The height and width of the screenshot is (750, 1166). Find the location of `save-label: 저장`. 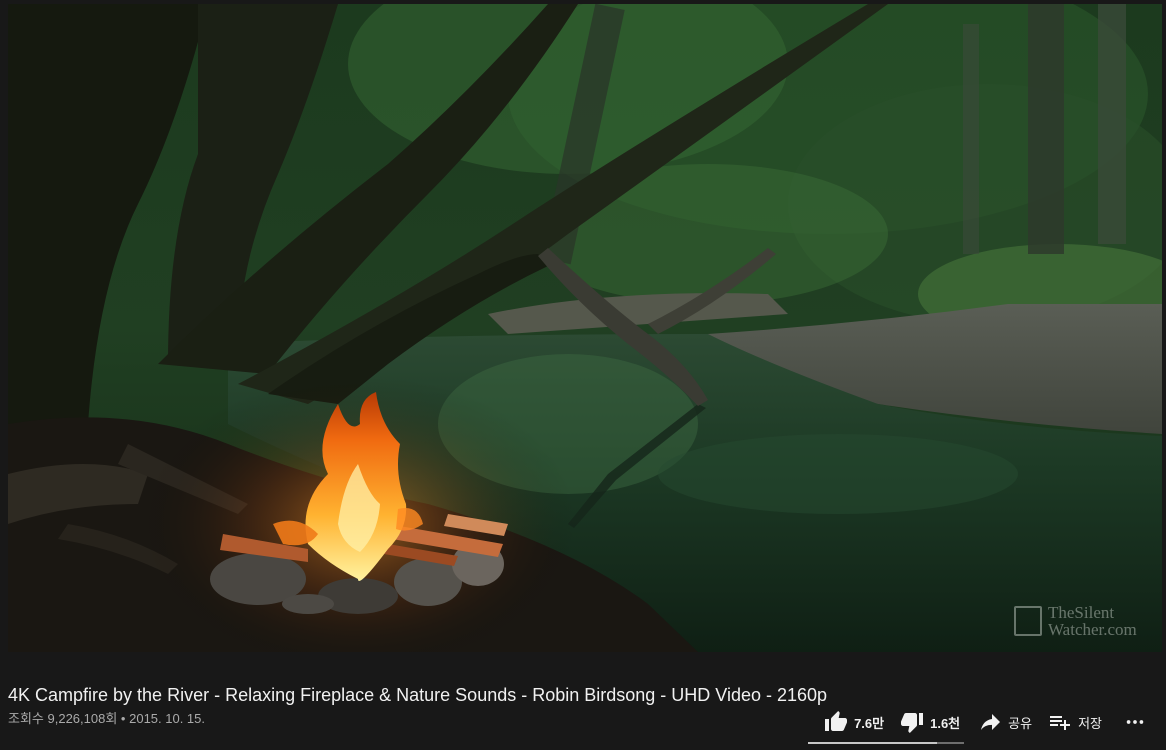

save-label: 저장 is located at coordinates (1090, 723).